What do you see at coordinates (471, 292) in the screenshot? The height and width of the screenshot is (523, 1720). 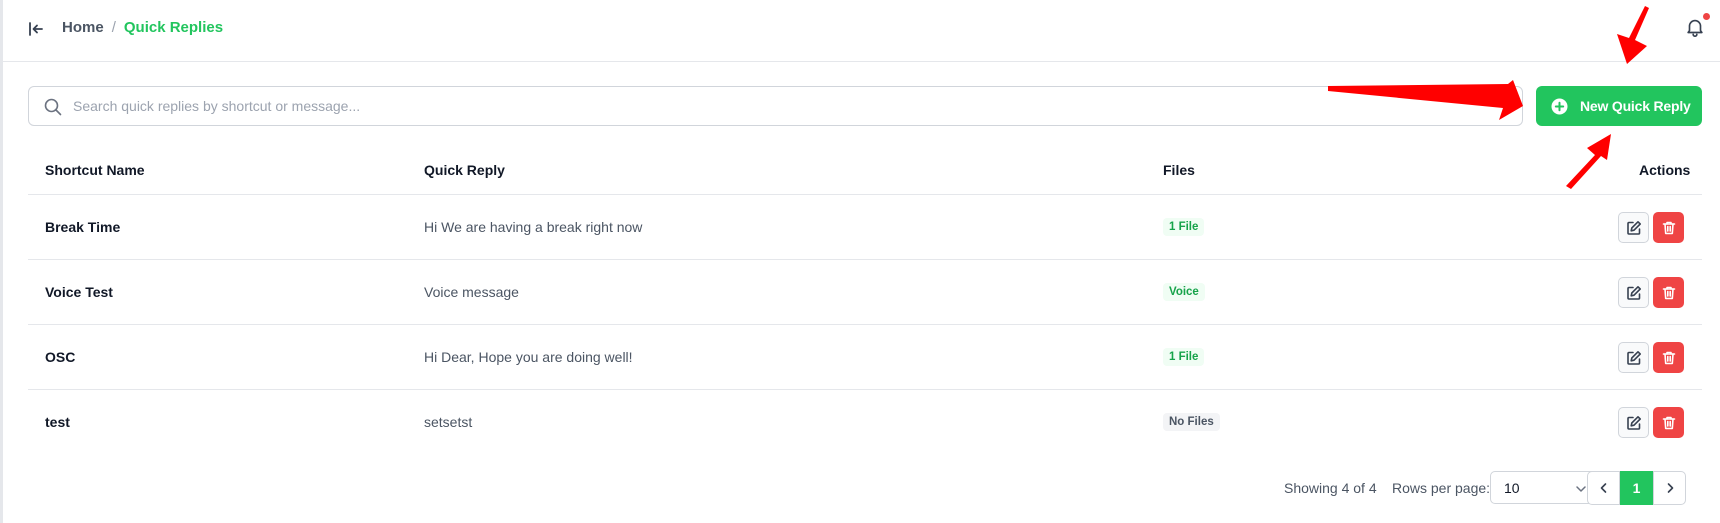 I see `quick-reply-text: Voice message` at bounding box center [471, 292].